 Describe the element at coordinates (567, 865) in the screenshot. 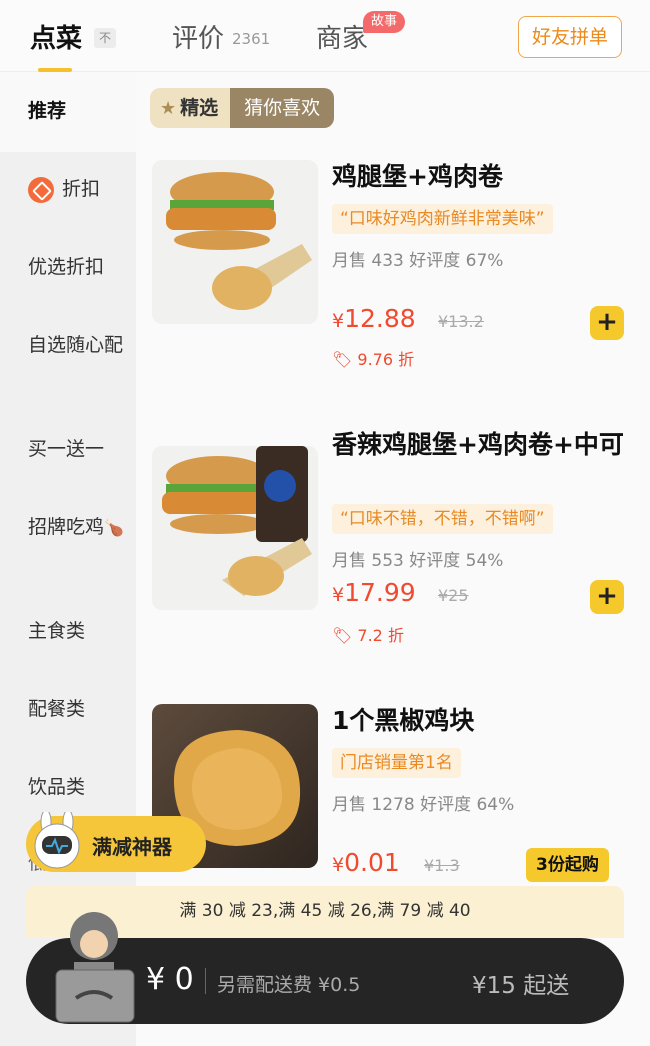

I see `min-order-button: 3份起购` at that location.